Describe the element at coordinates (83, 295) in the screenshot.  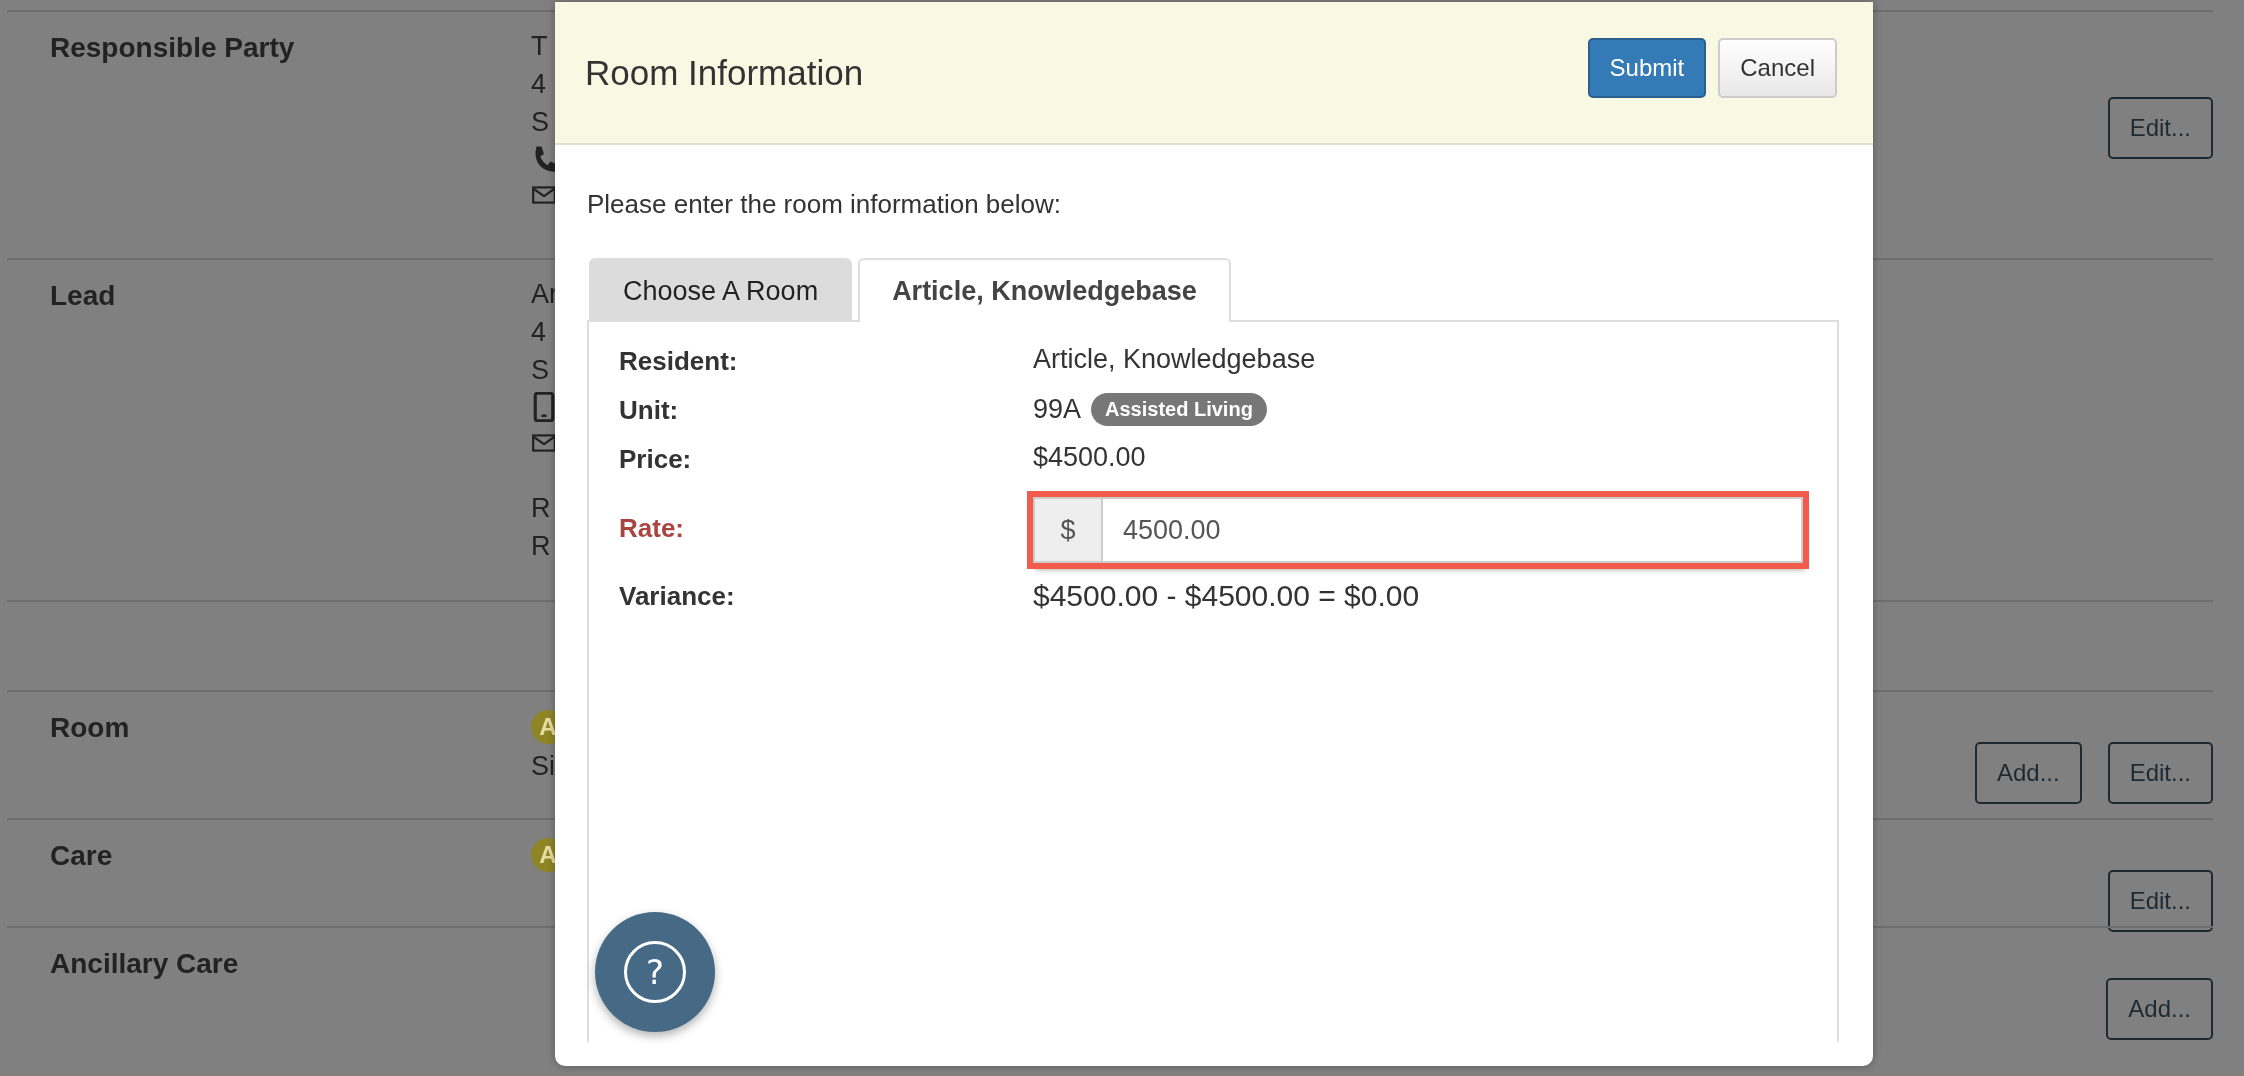
I see `section-label: Lead` at that location.